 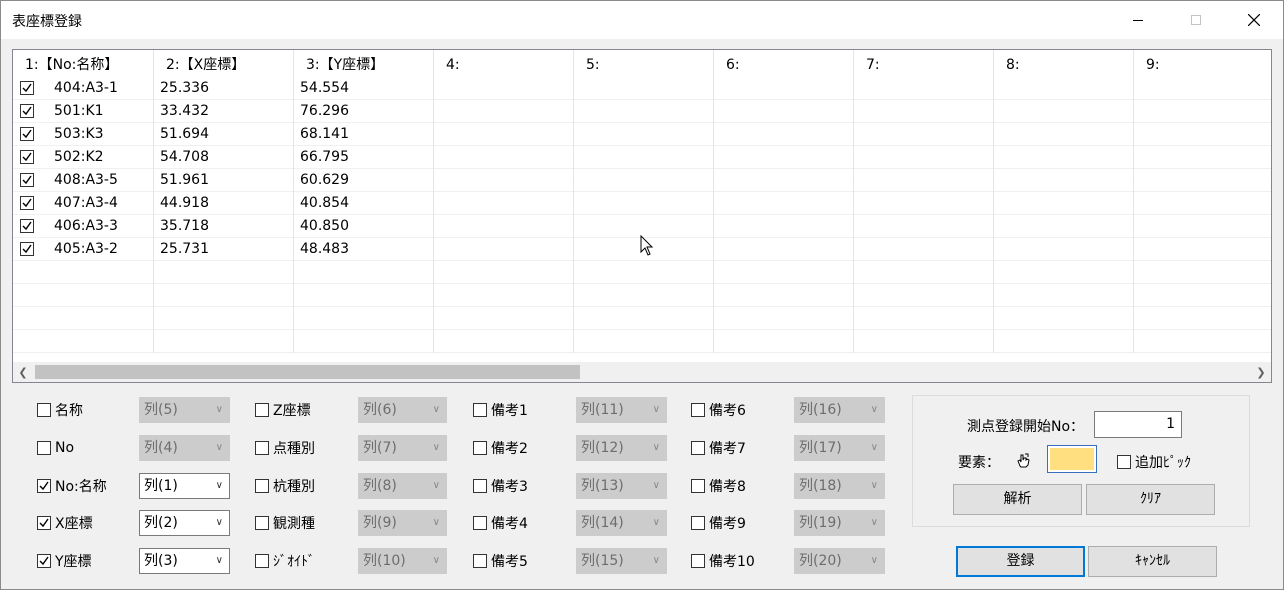 What do you see at coordinates (644, 63) in the screenshot?
I see `column-header: 5:` at bounding box center [644, 63].